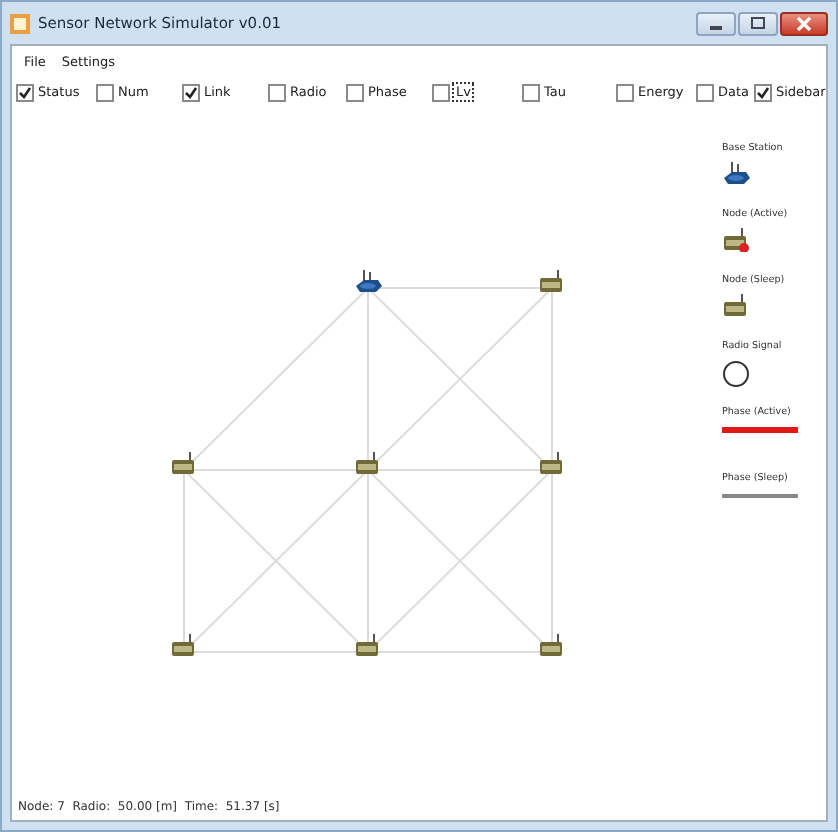 Image resolution: width=838 pixels, height=832 pixels. Describe the element at coordinates (736, 374) in the screenshot. I see `circle-icon` at that location.